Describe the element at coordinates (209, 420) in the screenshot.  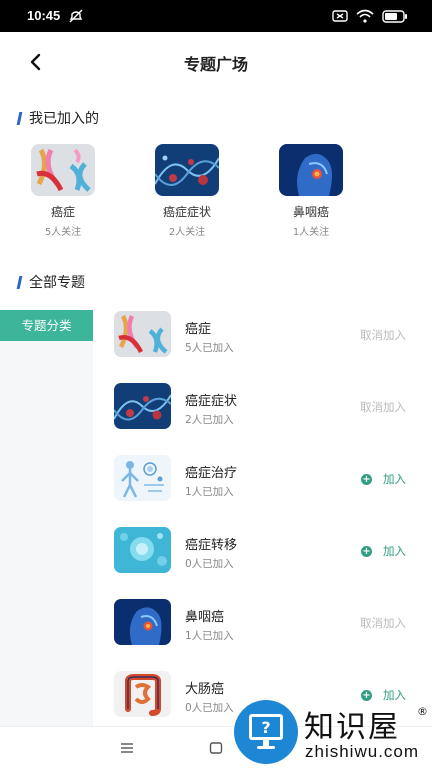
I see `topic-count: 2人已加入` at that location.